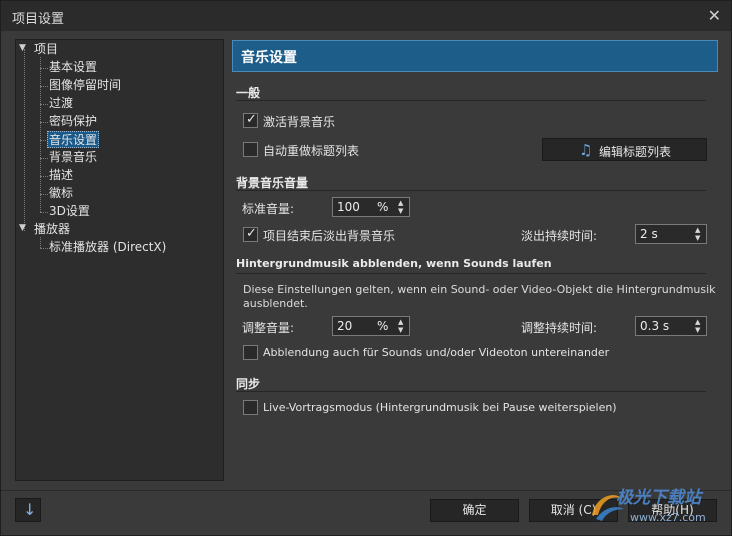 The height and width of the screenshot is (536, 732). Describe the element at coordinates (73, 121) in the screenshot. I see `tree-item-password: 密码保护` at that location.